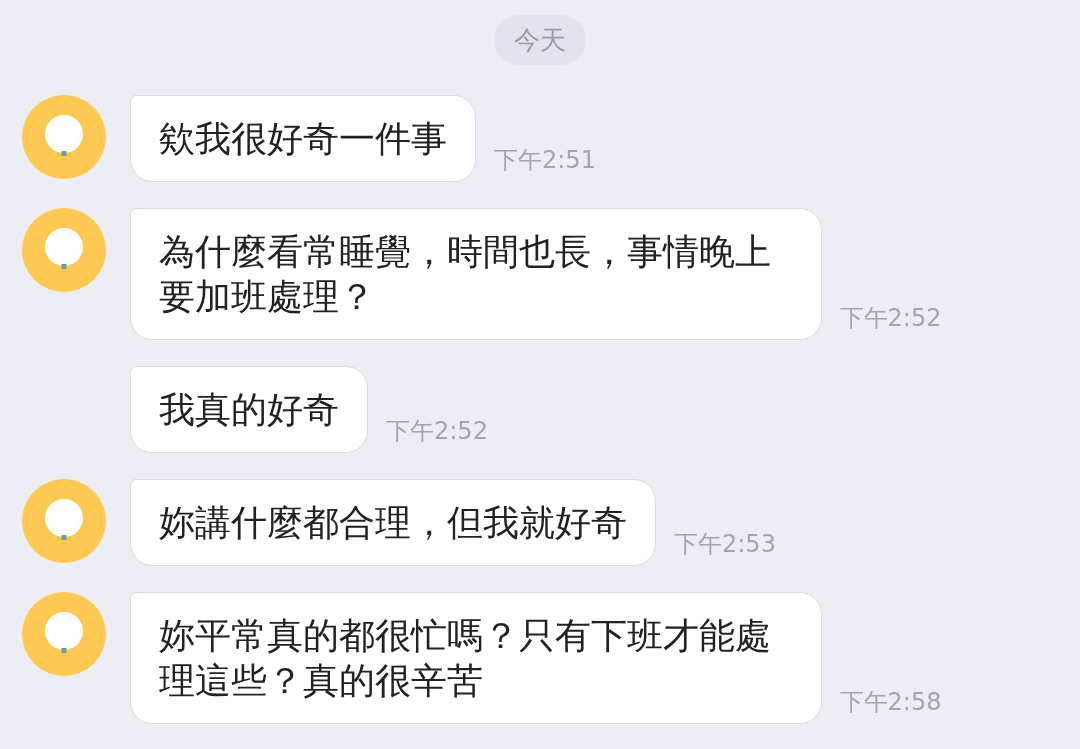  I want to click on message-bubble: 我真的好奇, so click(249, 409).